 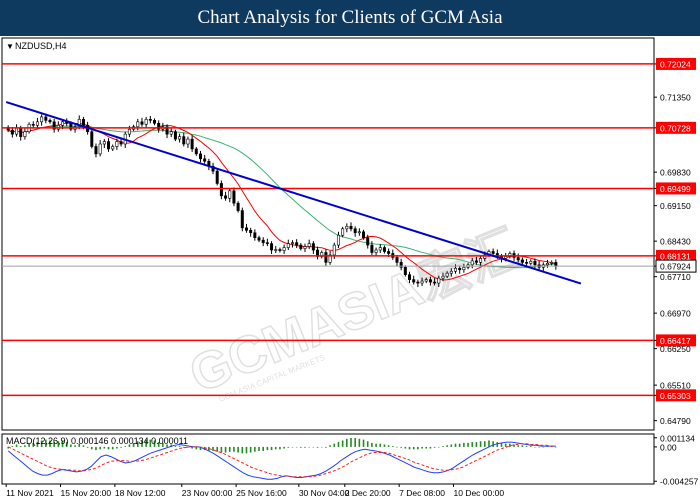 I want to click on time-tick-label: 10 Dec 00:00, so click(x=479, y=493).